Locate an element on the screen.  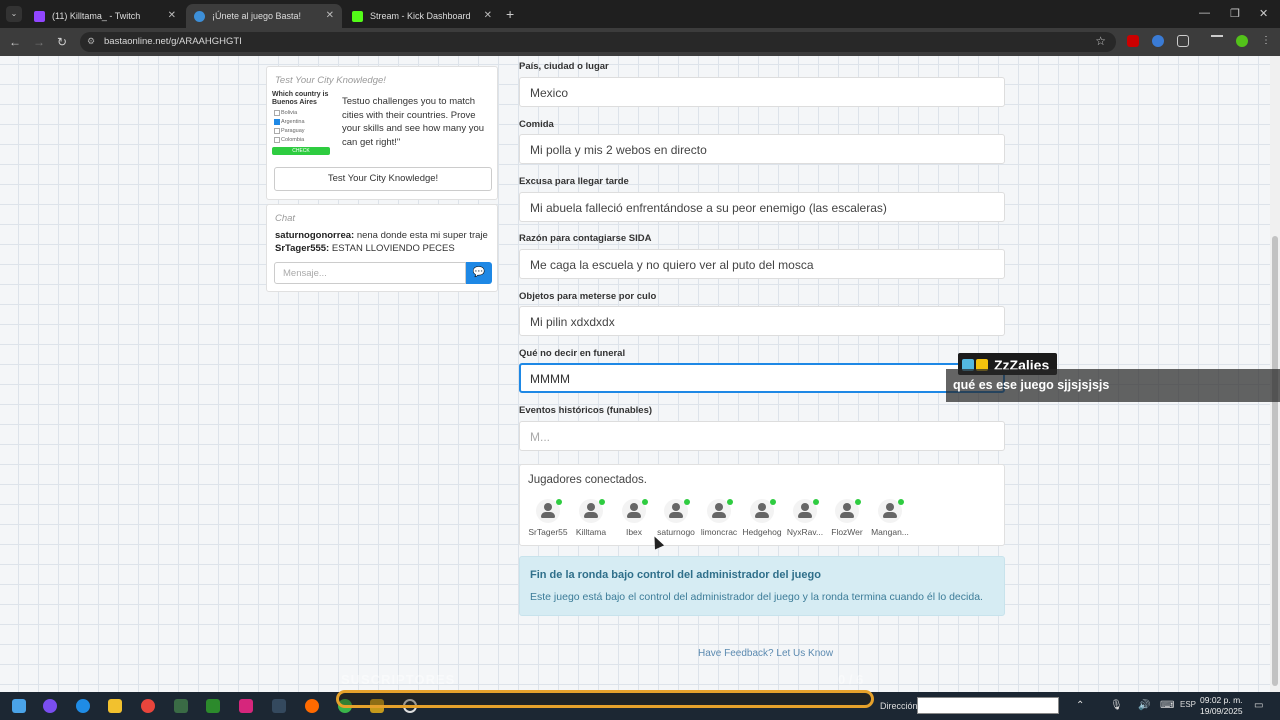
field-input-funeral: MMMM is located at coordinates (762, 378).